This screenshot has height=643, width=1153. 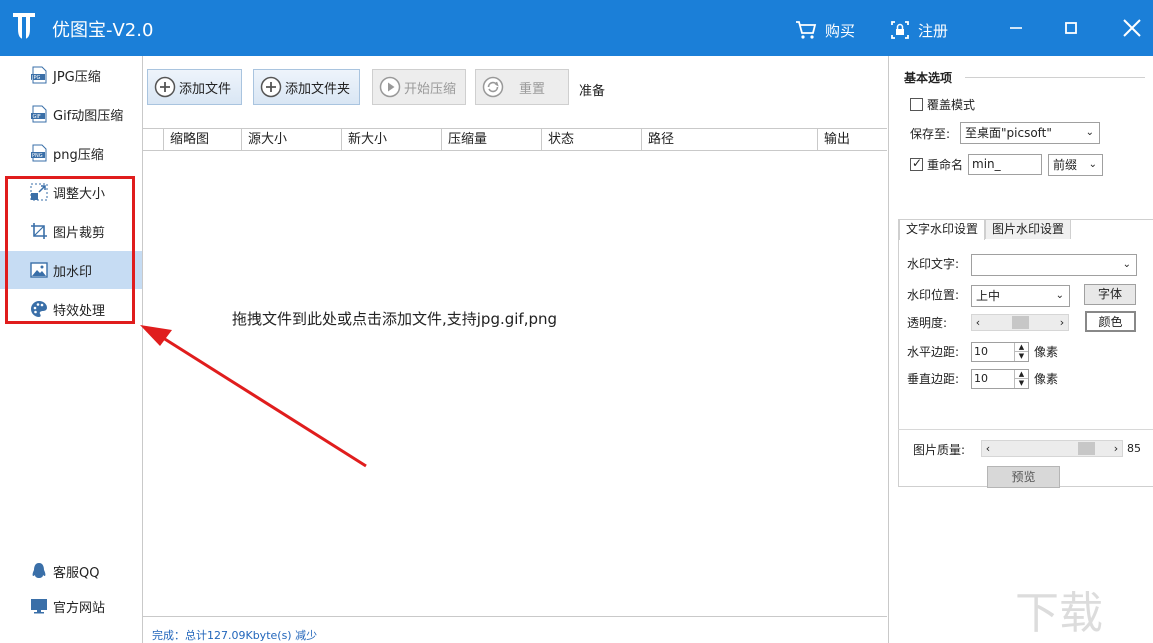 What do you see at coordinates (939, 450) in the screenshot?
I see `quality-label: 图片质量:` at bounding box center [939, 450].